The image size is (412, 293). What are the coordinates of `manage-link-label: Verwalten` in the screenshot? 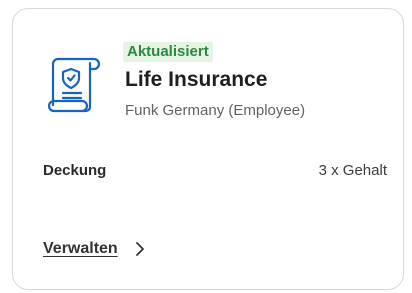 It's located at (80, 249).